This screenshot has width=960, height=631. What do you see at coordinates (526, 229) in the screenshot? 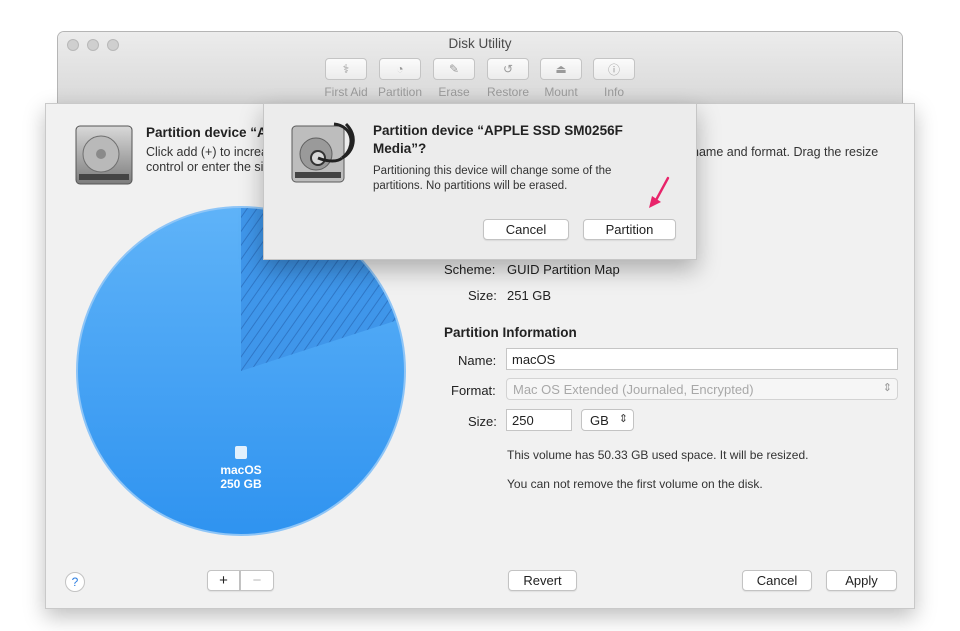
I see `dialog-cancel-button: Cancel` at bounding box center [526, 229].